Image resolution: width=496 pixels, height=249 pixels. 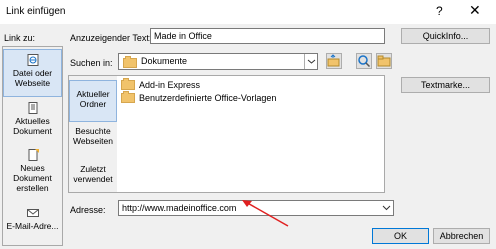 I want to click on close-button: ✕, so click(x=475, y=10).